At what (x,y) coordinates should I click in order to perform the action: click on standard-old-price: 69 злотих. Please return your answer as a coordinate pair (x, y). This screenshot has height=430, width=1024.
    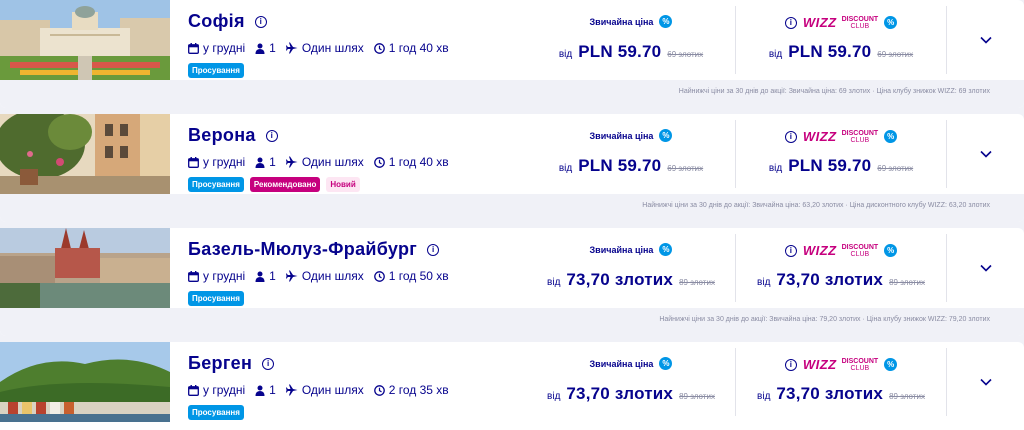
    Looking at the image, I should click on (685, 54).